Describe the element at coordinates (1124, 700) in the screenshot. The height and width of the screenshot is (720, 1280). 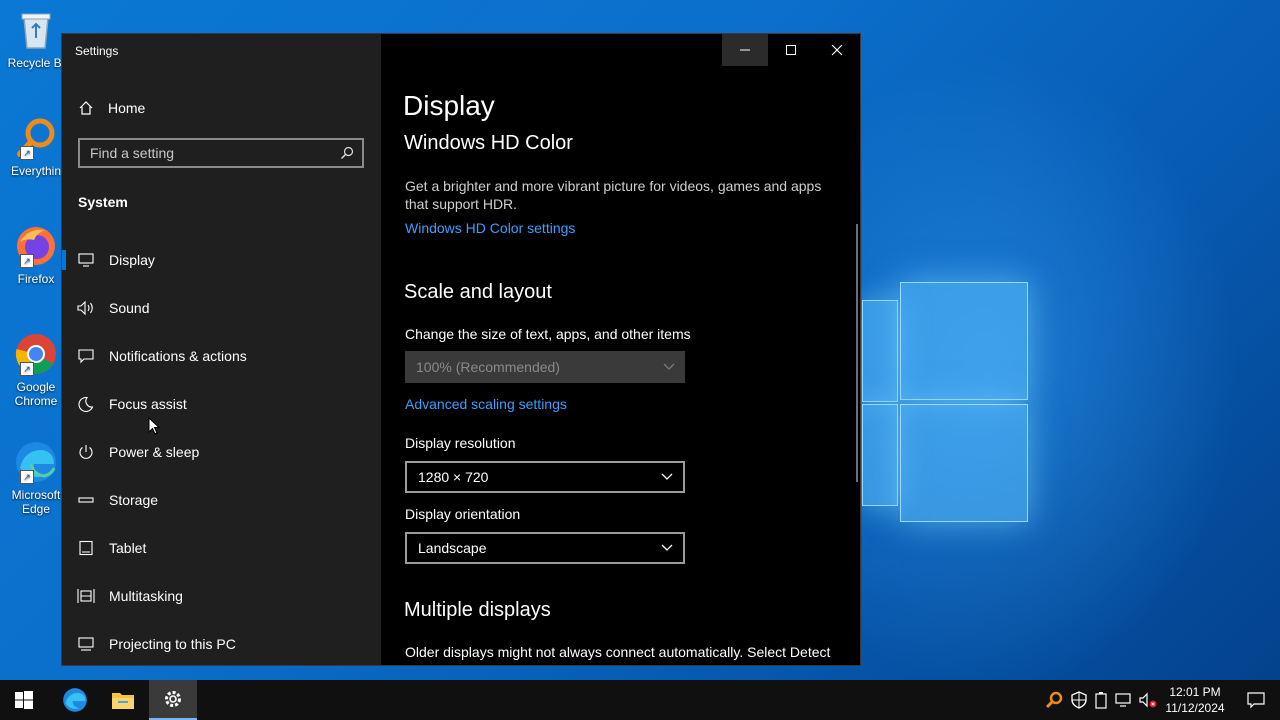
I see `network-icon` at that location.